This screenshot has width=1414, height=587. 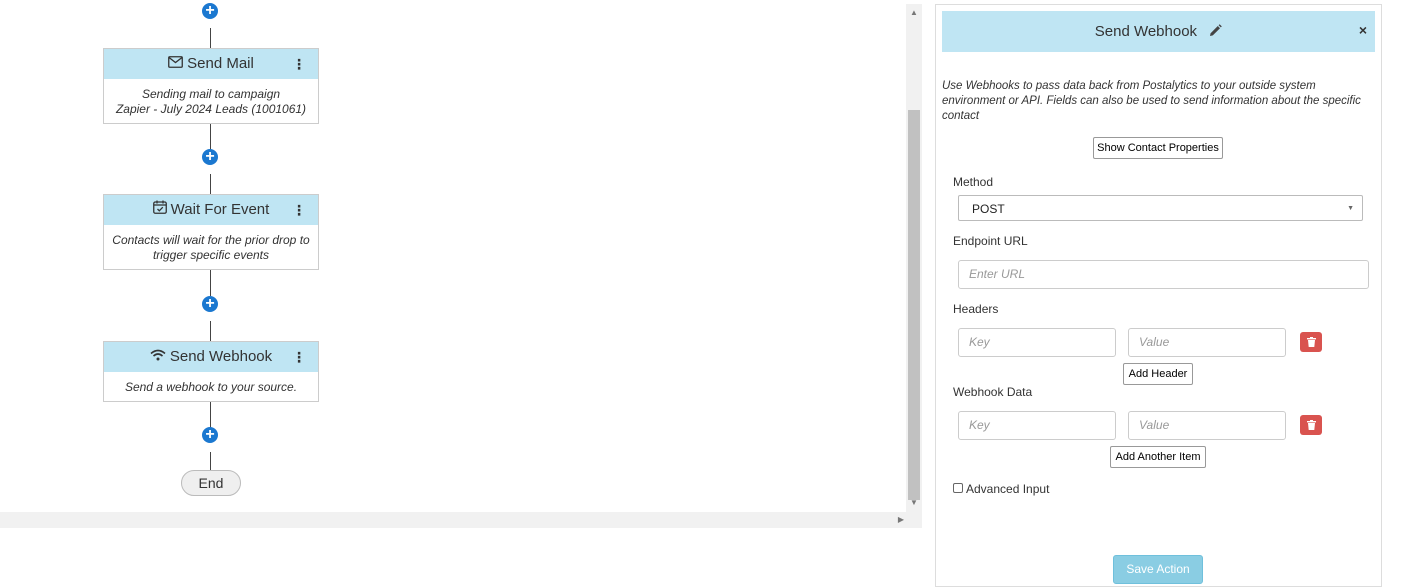 I want to click on header-value-input: Value, so click(x=1207, y=342).